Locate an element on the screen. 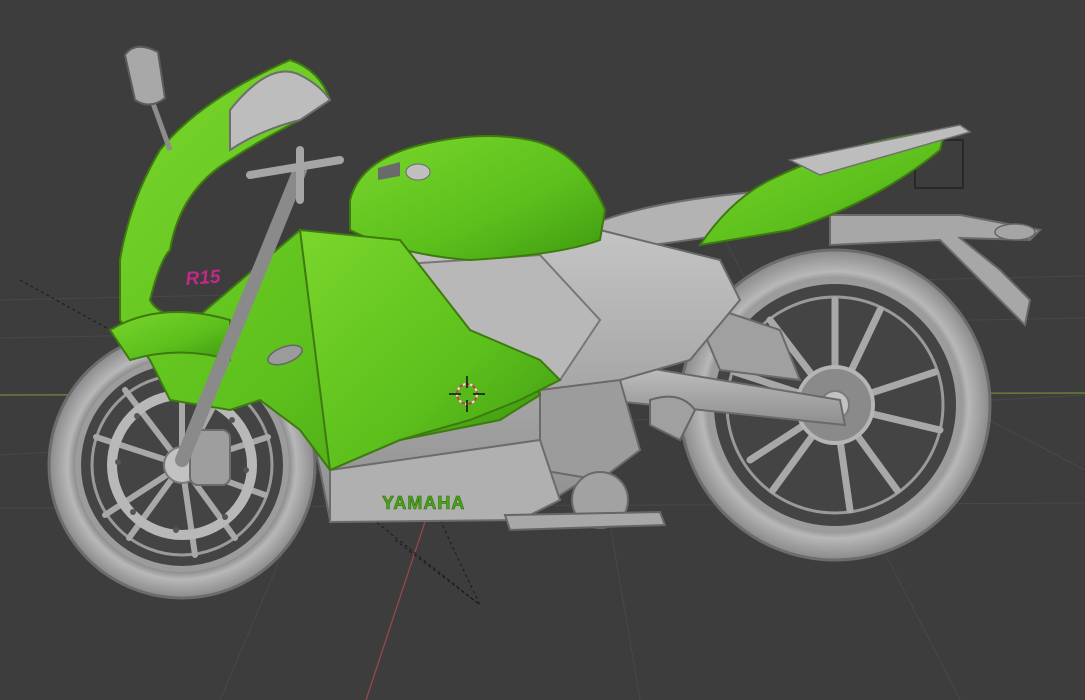 The height and width of the screenshot is (700, 1085). brand-decal: YAMAHA is located at coordinates (423, 503).